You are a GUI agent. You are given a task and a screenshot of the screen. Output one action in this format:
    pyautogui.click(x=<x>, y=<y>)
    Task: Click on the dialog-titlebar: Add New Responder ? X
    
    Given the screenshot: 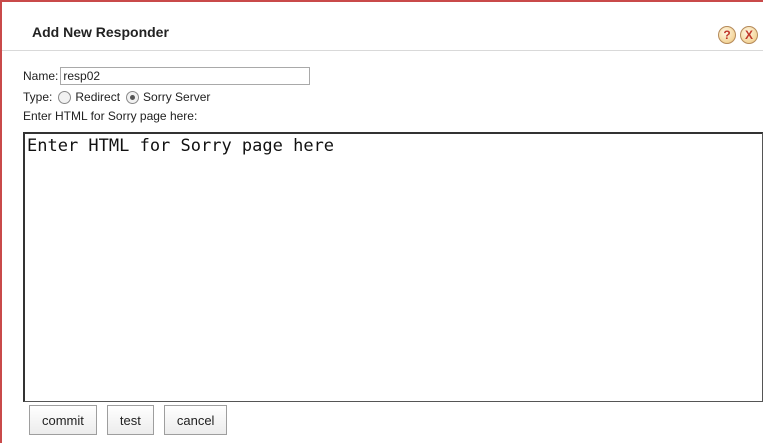 What is the action you would take?
    pyautogui.click(x=382, y=26)
    